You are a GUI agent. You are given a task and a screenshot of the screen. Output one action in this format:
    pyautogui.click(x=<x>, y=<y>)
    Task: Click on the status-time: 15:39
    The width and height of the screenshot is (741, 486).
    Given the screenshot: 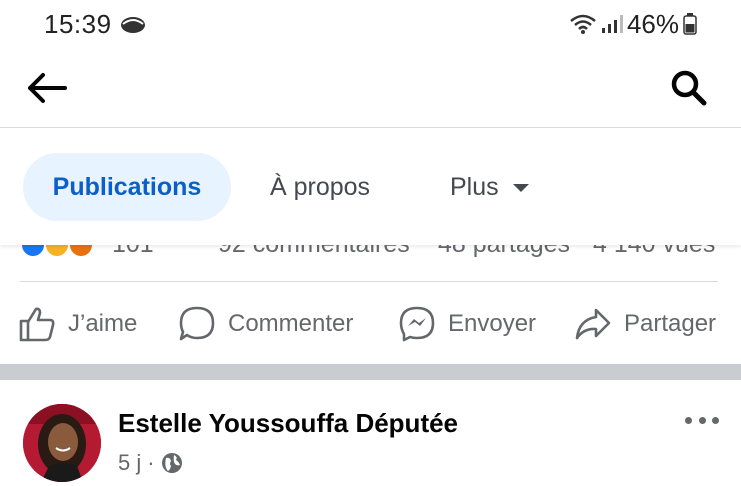 What is the action you would take?
    pyautogui.click(x=78, y=24)
    